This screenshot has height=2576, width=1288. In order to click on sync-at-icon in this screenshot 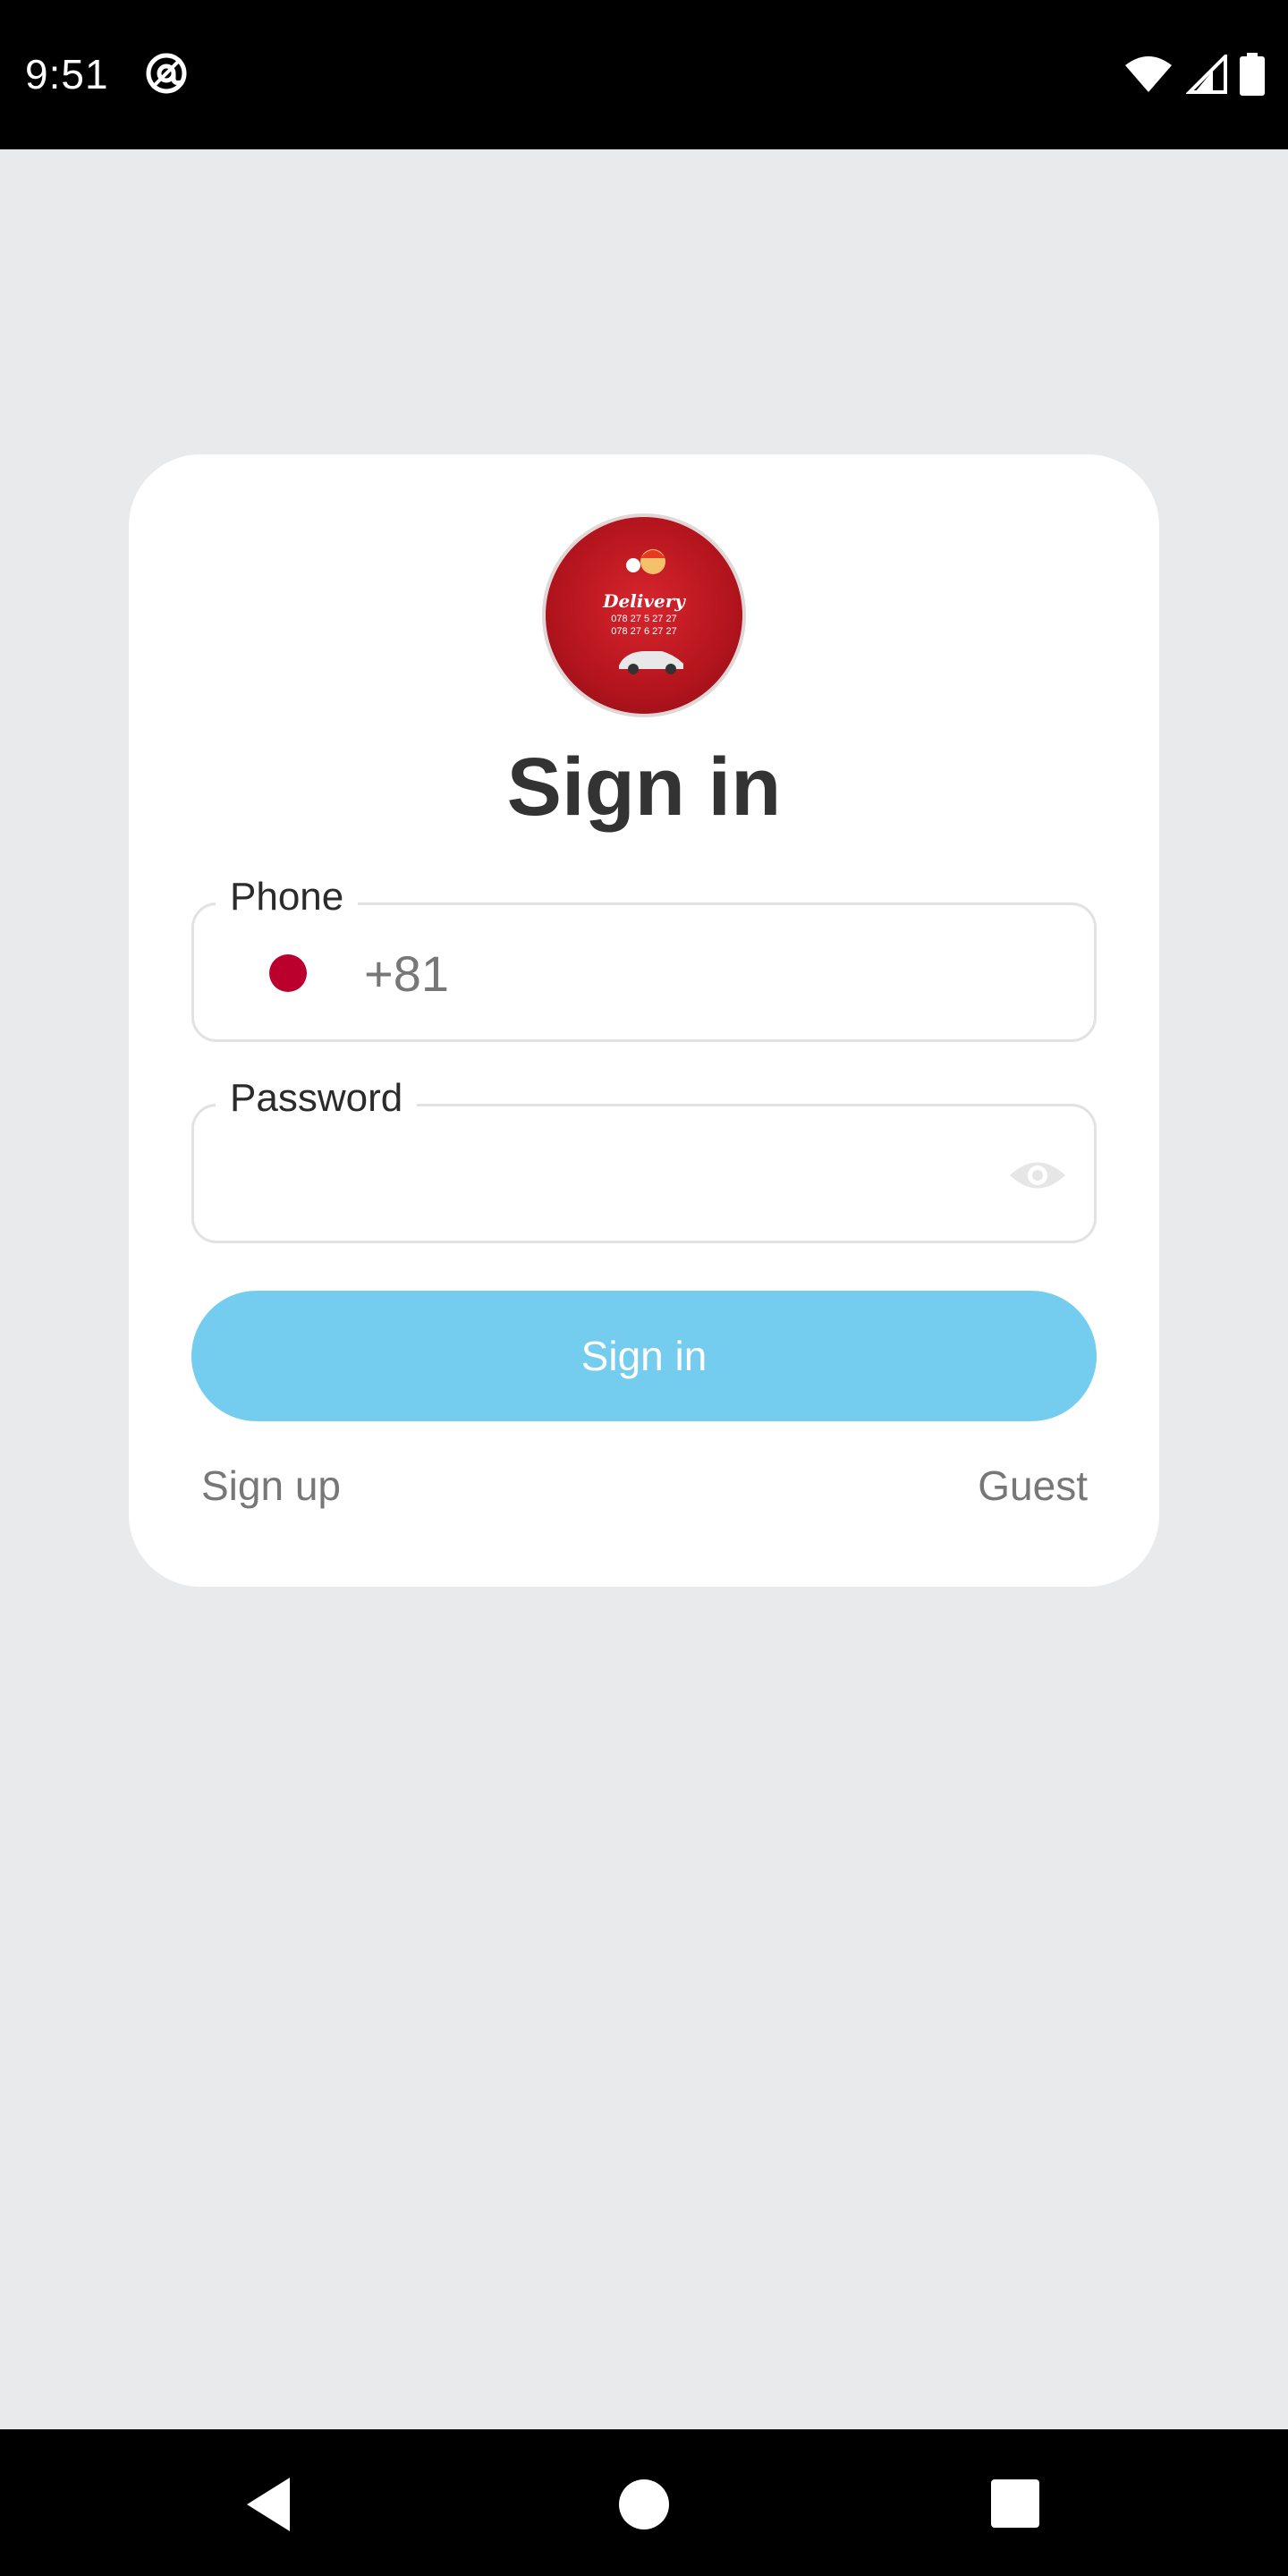, I will do `click(166, 73)`.